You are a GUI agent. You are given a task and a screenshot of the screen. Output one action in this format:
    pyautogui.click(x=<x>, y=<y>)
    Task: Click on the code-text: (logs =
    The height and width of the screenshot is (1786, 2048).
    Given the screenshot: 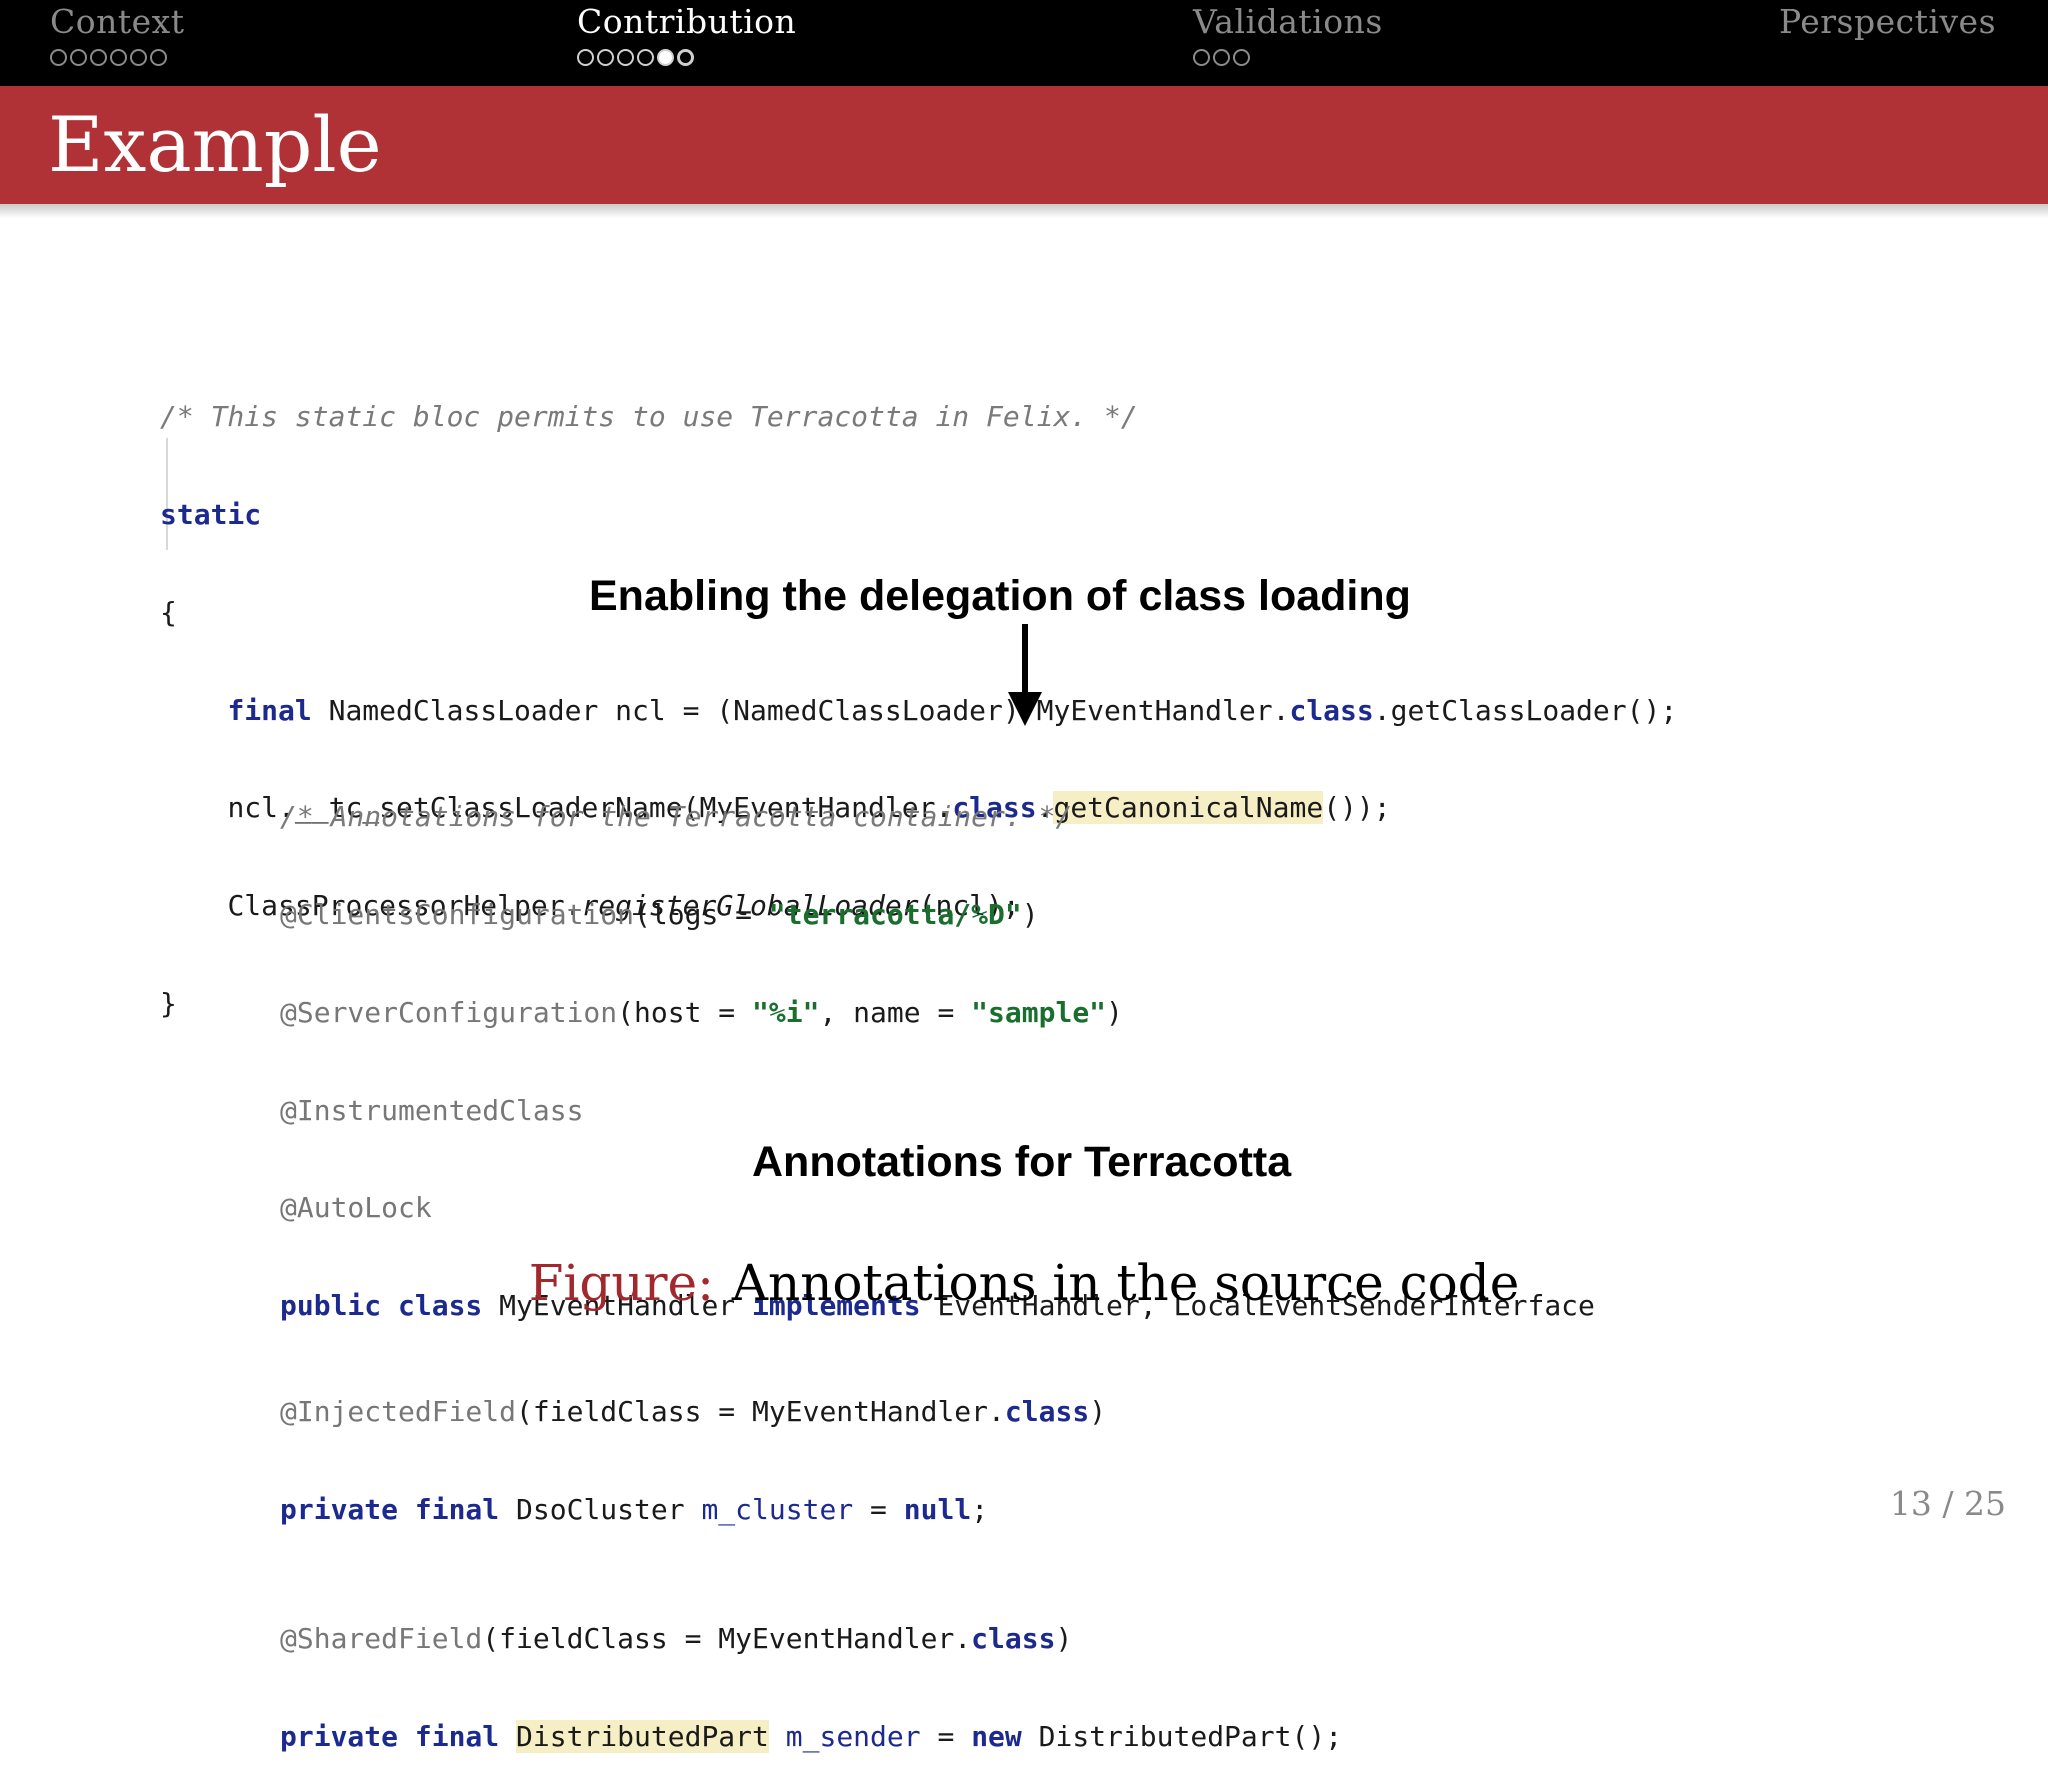 What is the action you would take?
    pyautogui.click(x=701, y=914)
    